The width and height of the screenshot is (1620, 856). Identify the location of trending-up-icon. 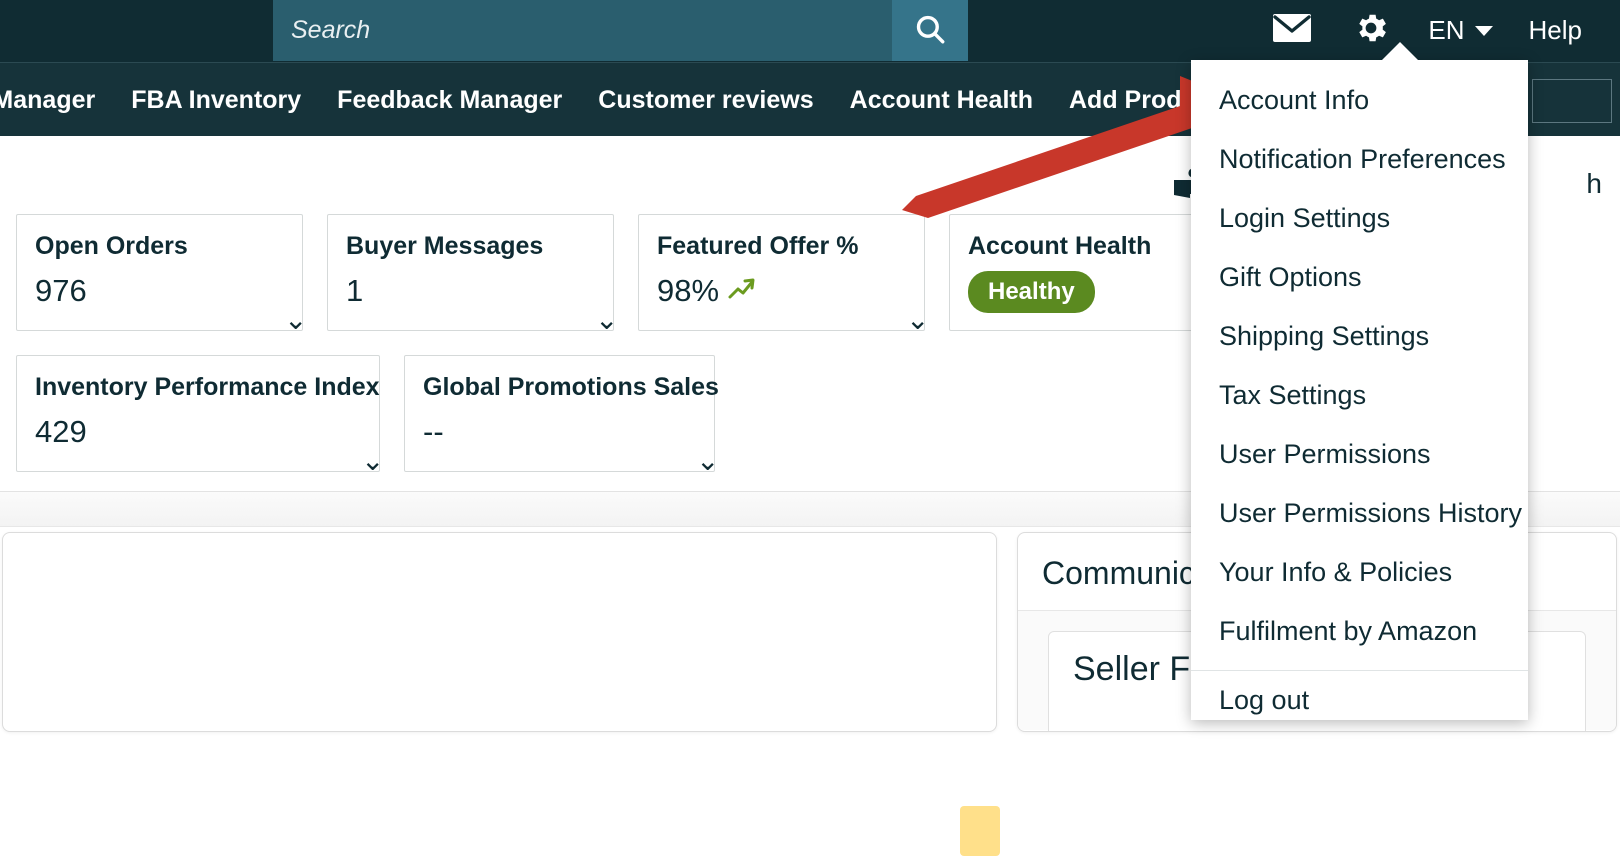
(742, 291).